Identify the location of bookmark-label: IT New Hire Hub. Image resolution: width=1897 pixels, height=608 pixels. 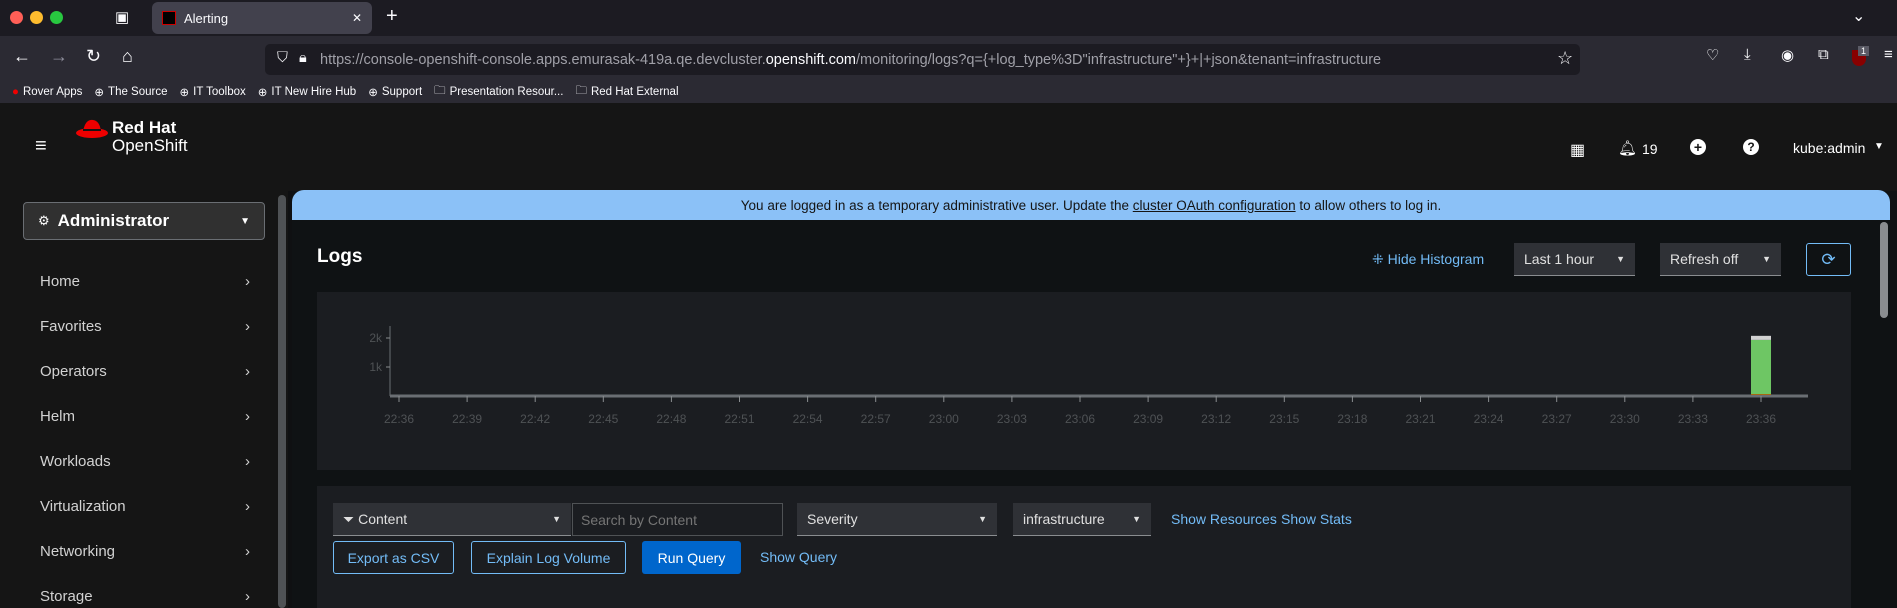
(314, 92).